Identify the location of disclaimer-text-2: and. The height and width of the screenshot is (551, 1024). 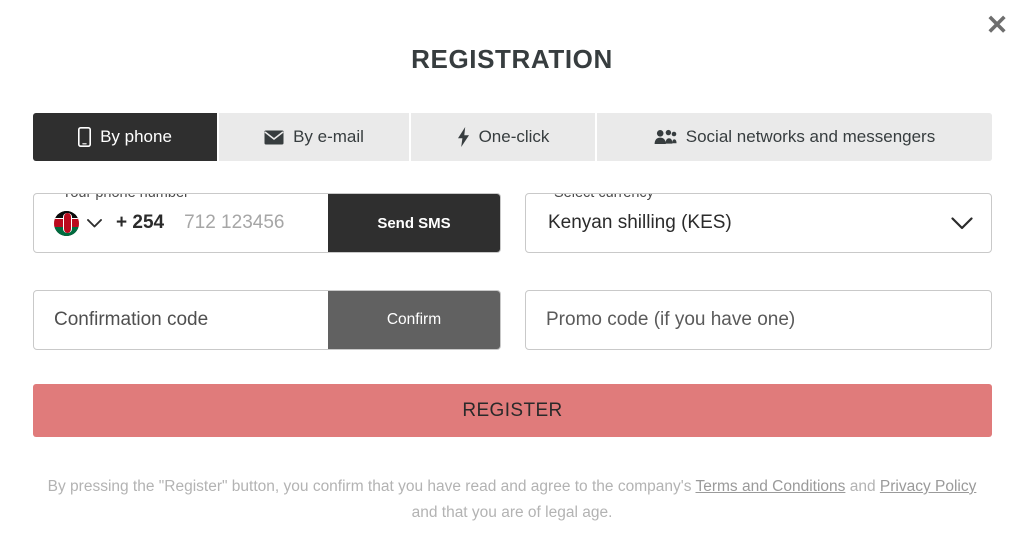
(862, 486).